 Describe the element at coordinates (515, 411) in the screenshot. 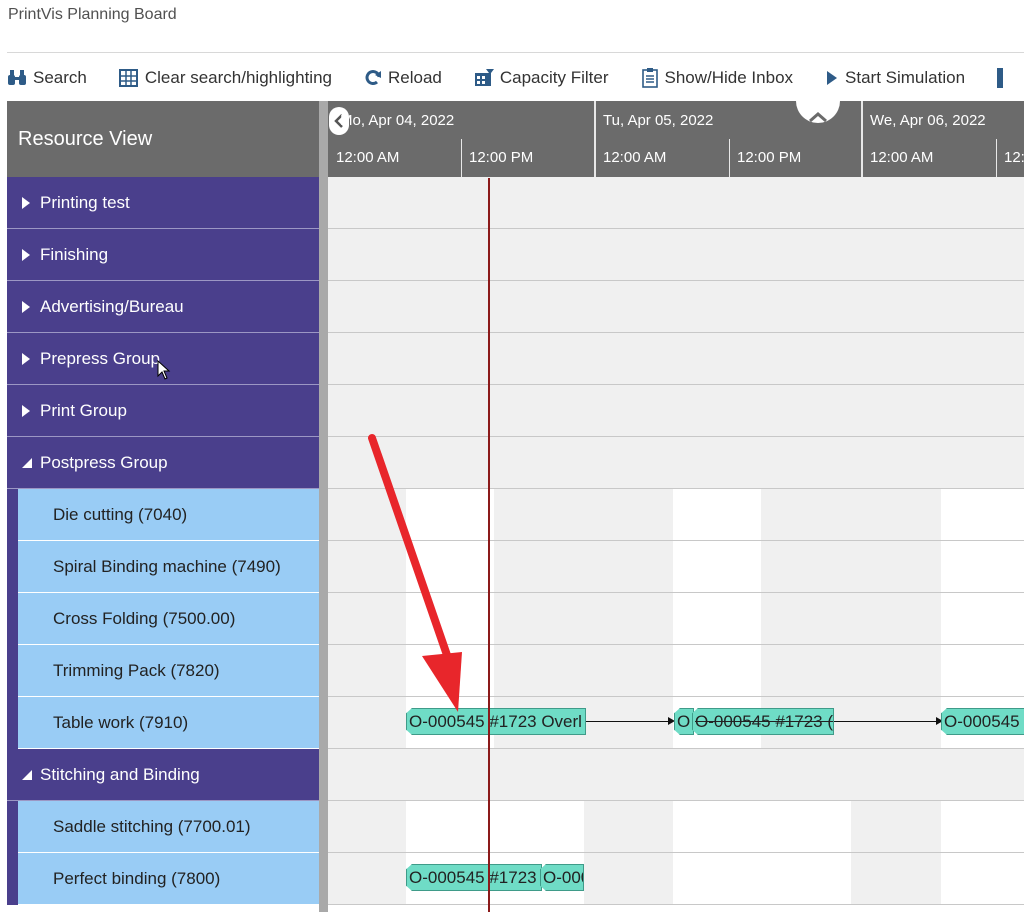

I see `group-row: Print Group` at that location.